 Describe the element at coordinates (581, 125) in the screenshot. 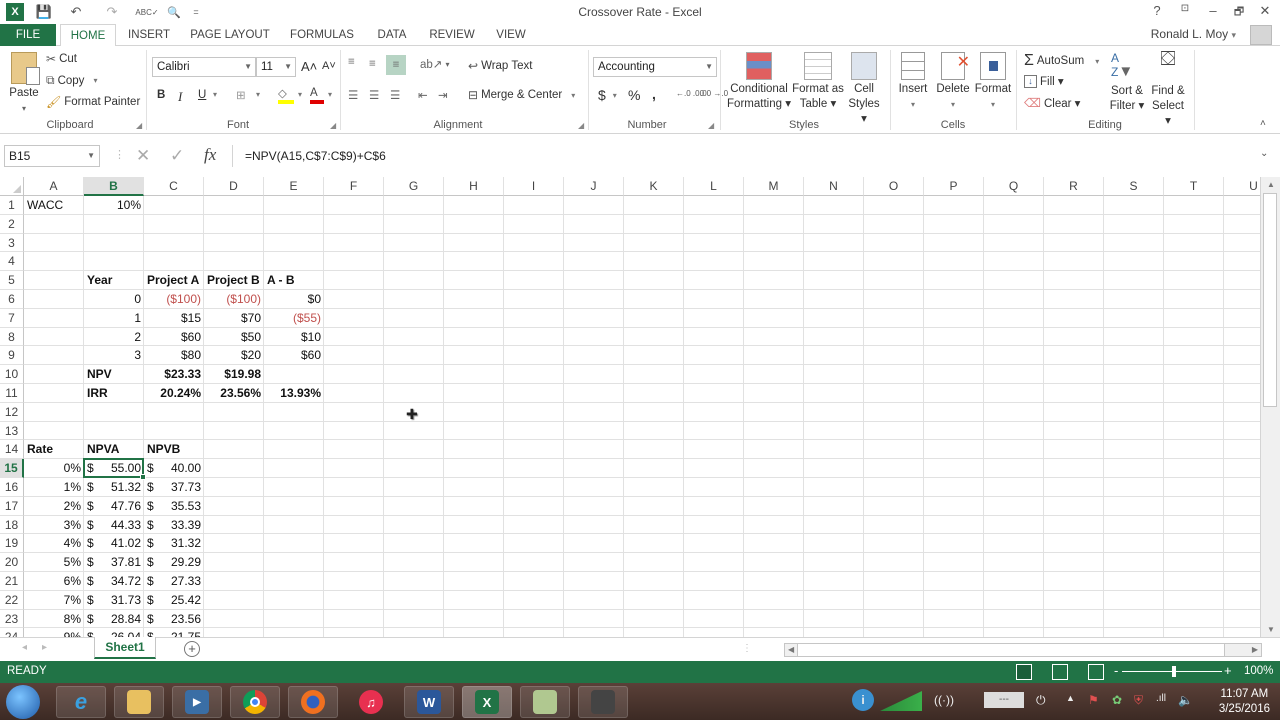

I see `alignment-launcher-icon: ◢` at that location.